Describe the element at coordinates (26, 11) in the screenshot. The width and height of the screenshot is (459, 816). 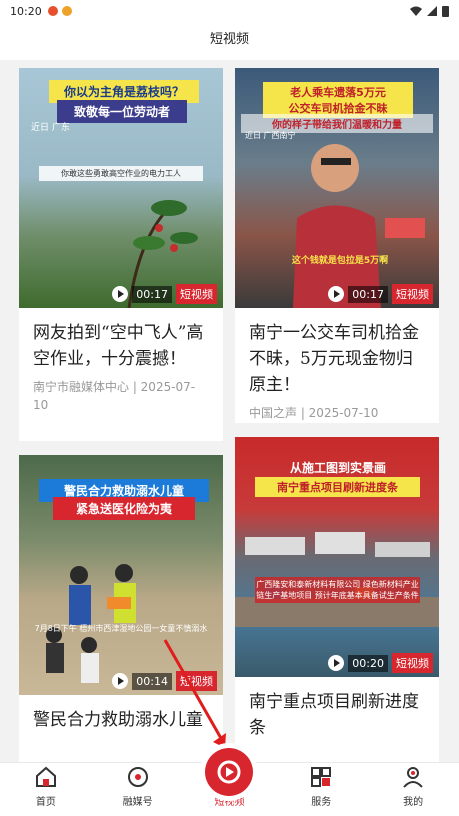
I see `status-time: 10:20` at that location.